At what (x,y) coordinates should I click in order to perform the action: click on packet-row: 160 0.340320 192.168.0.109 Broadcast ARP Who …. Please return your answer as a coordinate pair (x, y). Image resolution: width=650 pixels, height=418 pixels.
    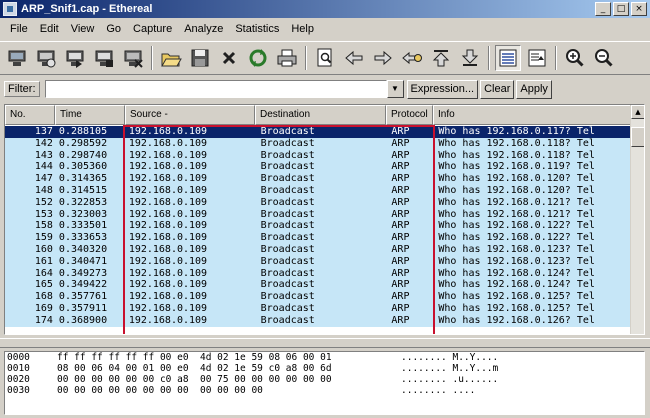
    Looking at the image, I should click on (318, 249).